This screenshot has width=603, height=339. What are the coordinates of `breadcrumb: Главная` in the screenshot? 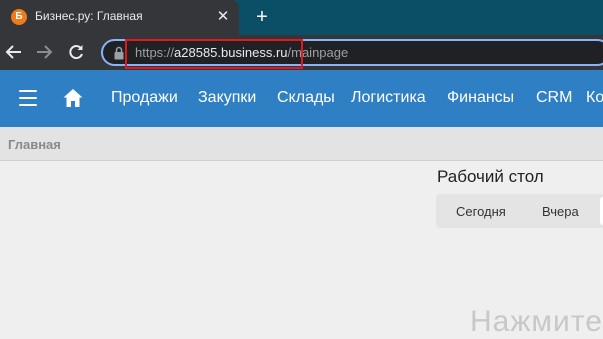 It's located at (301, 144).